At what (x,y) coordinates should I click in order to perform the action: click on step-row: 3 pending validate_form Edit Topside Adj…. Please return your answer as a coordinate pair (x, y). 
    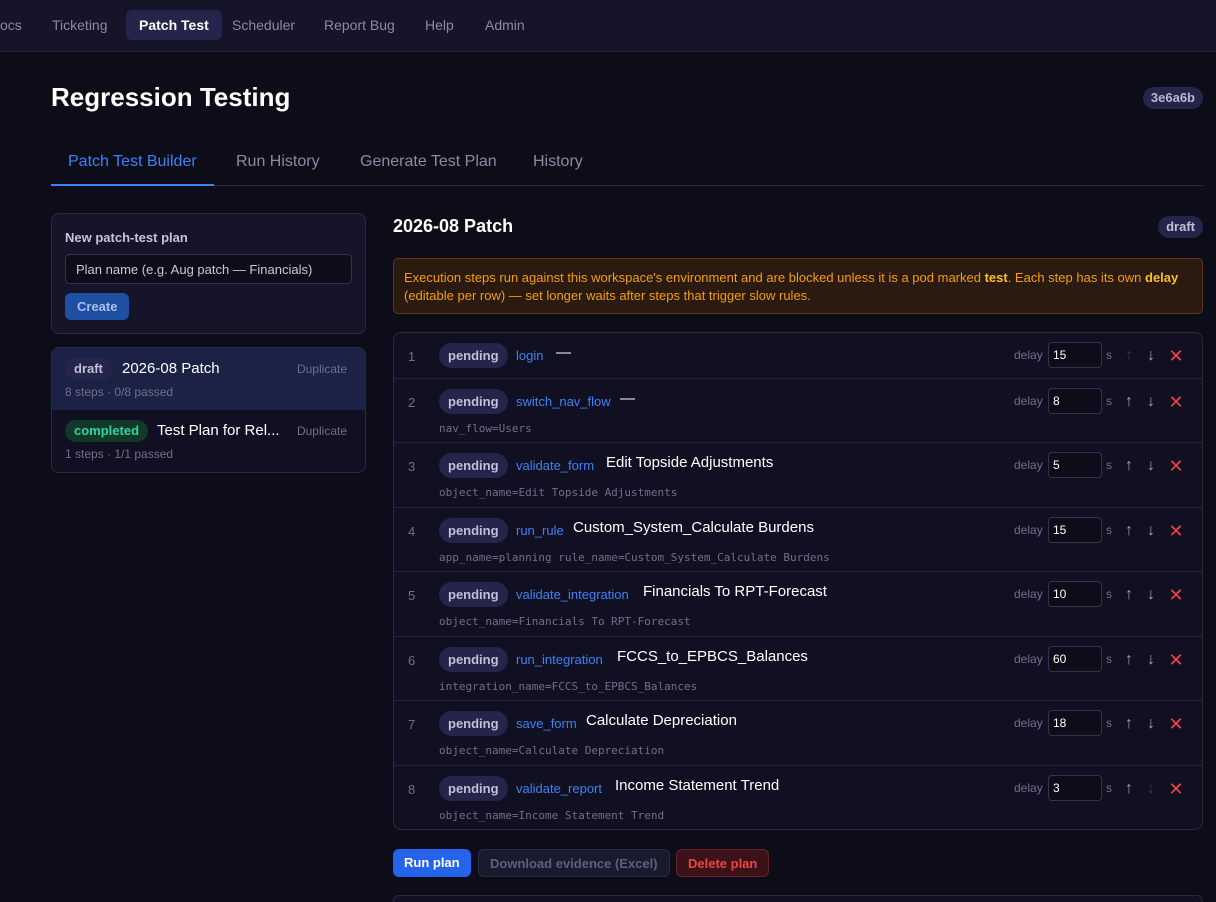
    Looking at the image, I should click on (798, 475).